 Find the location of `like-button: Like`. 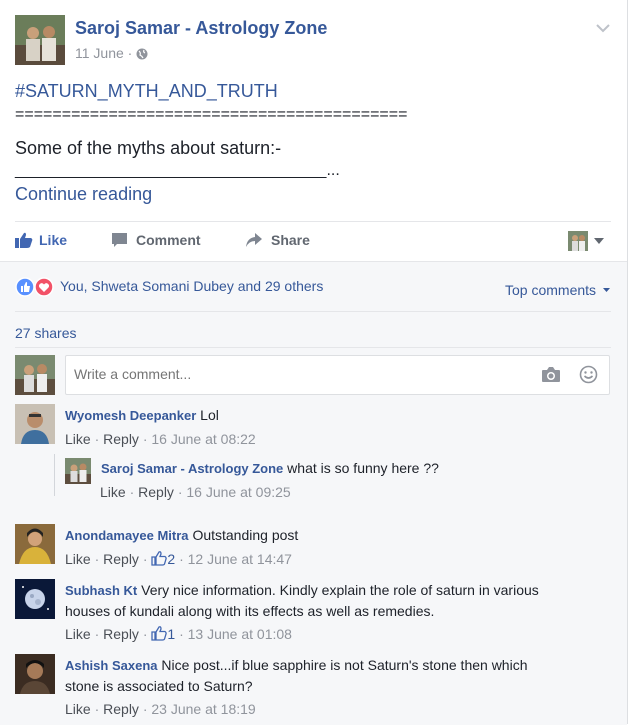

like-button: Like is located at coordinates (41, 242).